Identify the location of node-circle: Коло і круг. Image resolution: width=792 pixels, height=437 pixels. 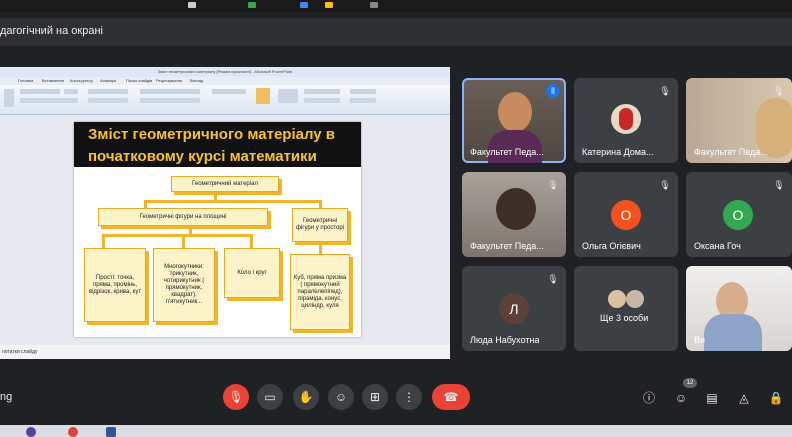
(252, 273).